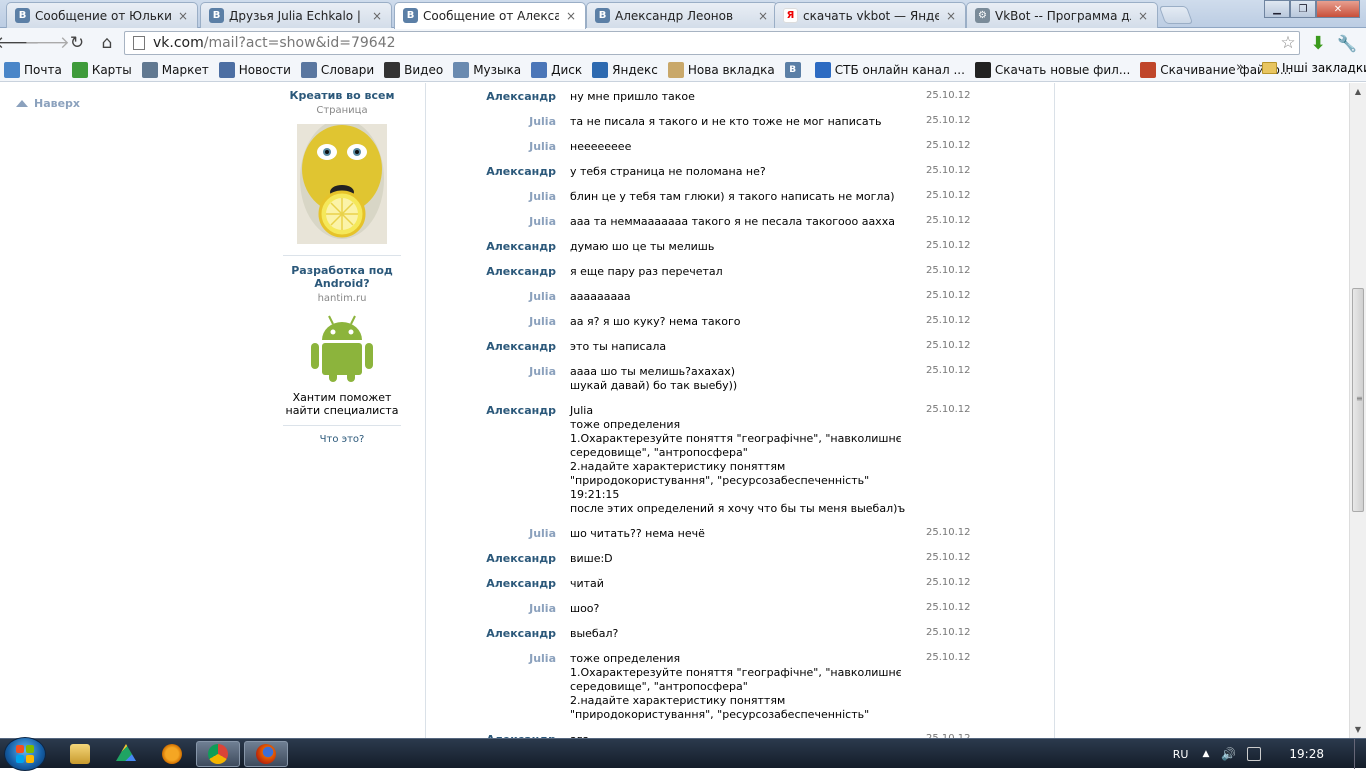 The width and height of the screenshot is (1366, 771). I want to click on scroll-to-top-link: Наверх, so click(48, 103).